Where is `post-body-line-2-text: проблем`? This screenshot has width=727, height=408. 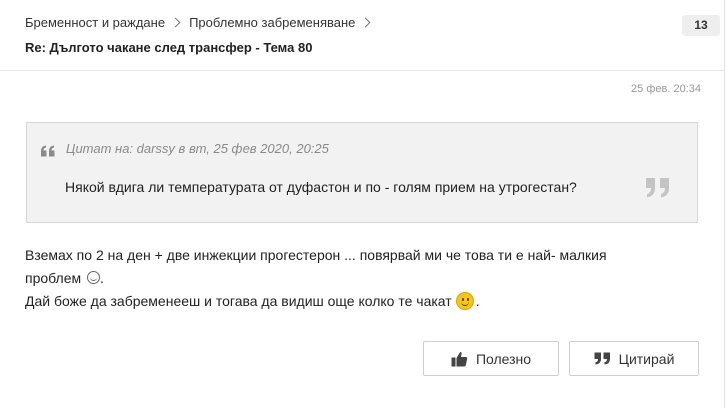 post-body-line-2-text: проблем is located at coordinates (53, 278).